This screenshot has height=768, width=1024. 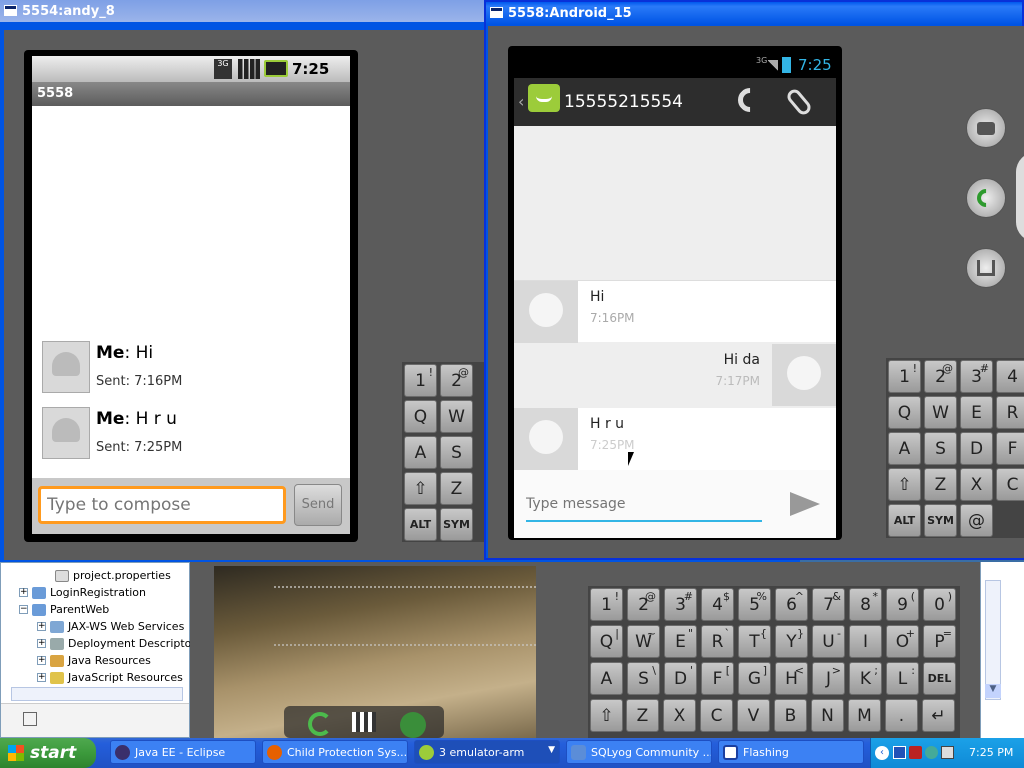 I want to click on tray-clock: 7:25 PM, so click(x=991, y=752).